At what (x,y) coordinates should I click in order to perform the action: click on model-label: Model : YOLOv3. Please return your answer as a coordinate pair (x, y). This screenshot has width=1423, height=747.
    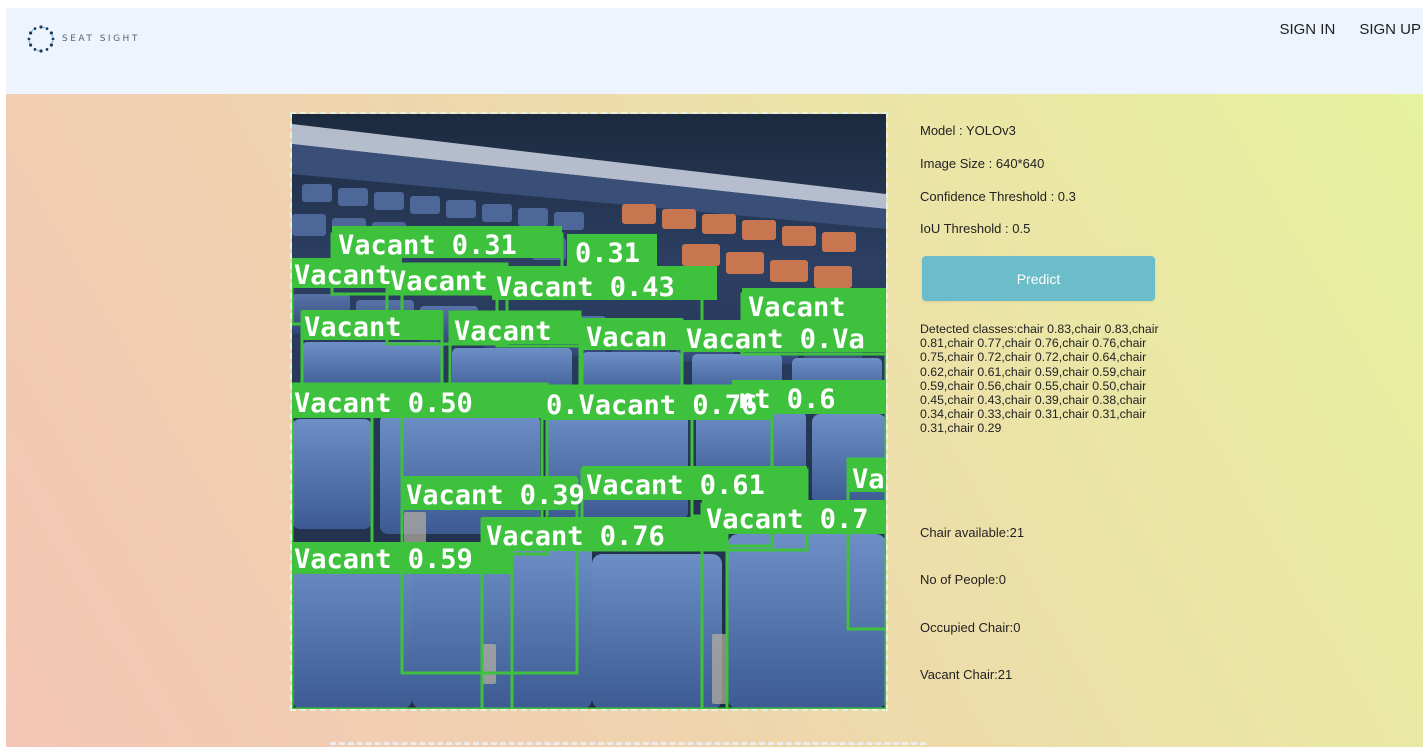
    Looking at the image, I should click on (968, 130).